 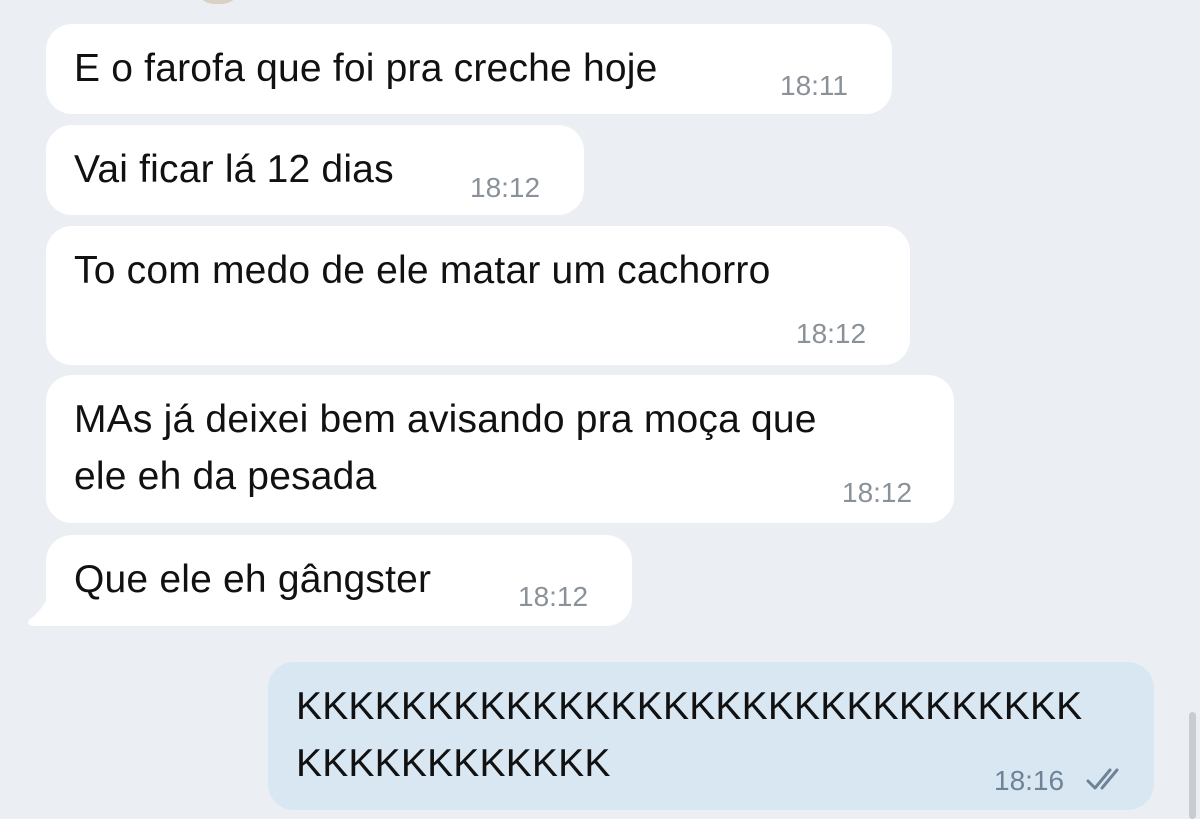 I want to click on message-text: E o farofa que foi pra creche hoje, so click(x=366, y=68).